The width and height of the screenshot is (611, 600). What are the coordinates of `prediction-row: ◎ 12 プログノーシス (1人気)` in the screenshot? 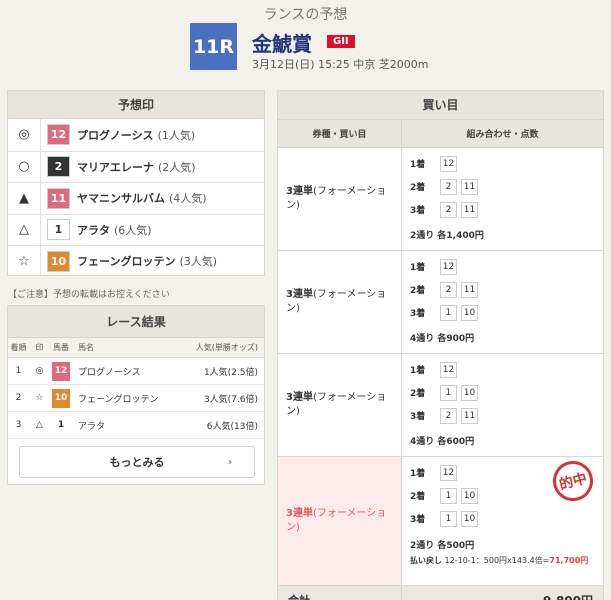 It's located at (136, 135).